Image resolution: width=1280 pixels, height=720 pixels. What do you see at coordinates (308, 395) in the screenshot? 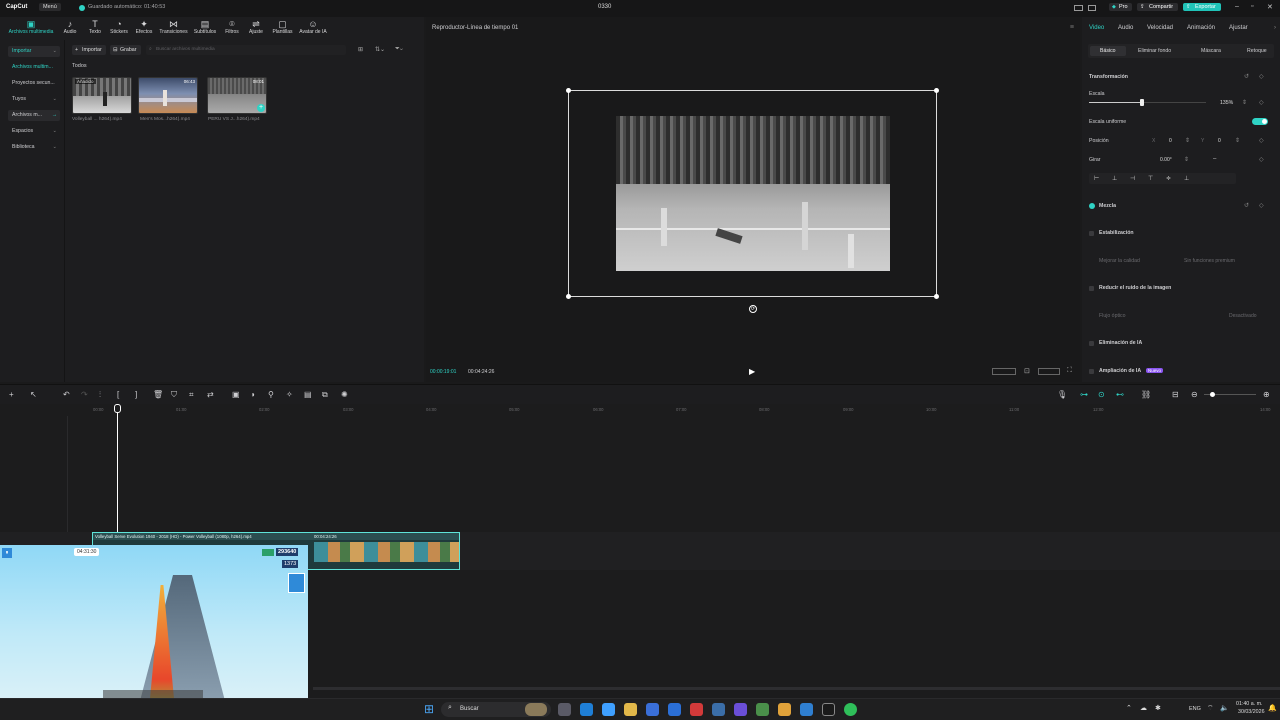
I see `caption-icon: ▤` at bounding box center [308, 395].